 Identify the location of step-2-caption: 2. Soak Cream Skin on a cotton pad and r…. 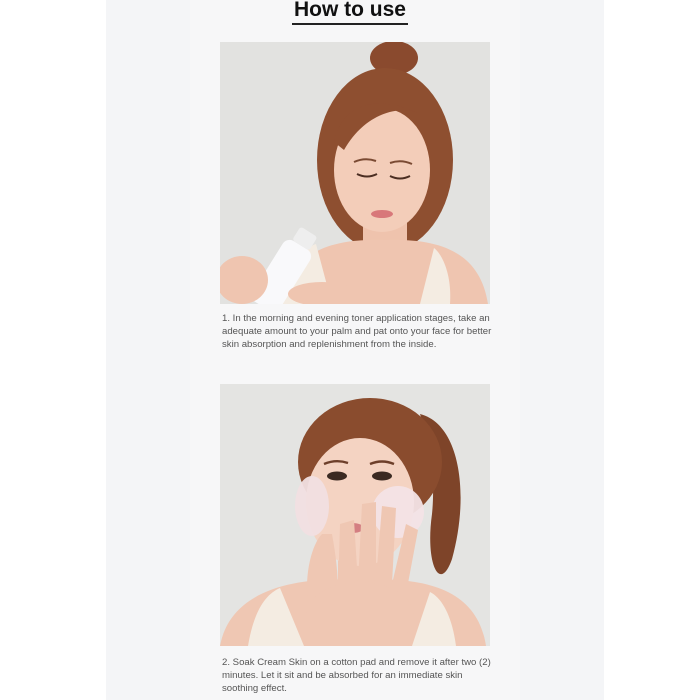
(356, 676).